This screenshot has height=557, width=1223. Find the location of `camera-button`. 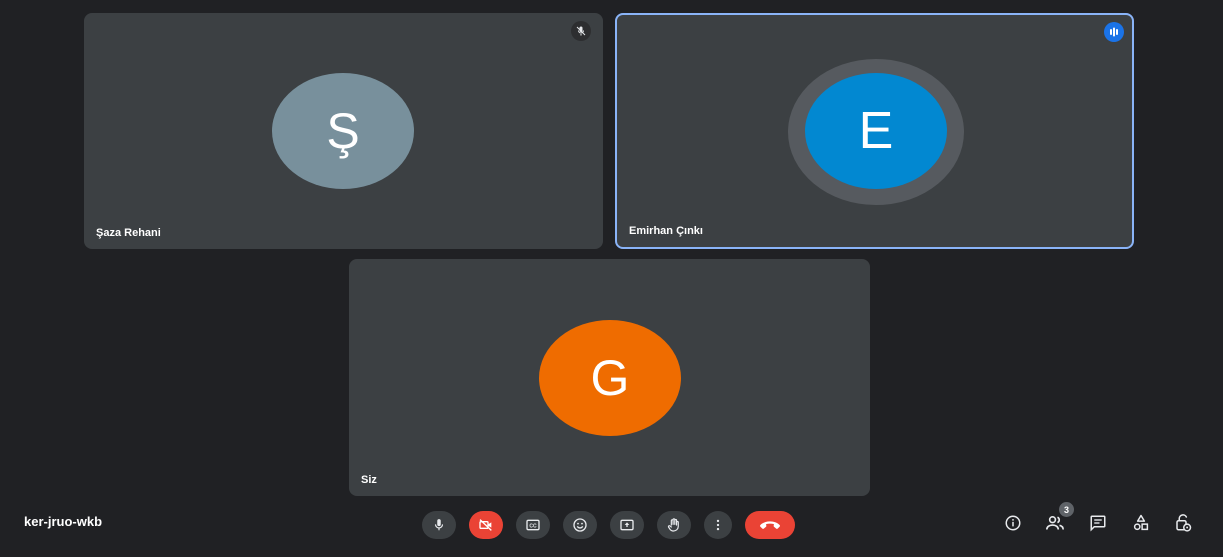

camera-button is located at coordinates (486, 525).